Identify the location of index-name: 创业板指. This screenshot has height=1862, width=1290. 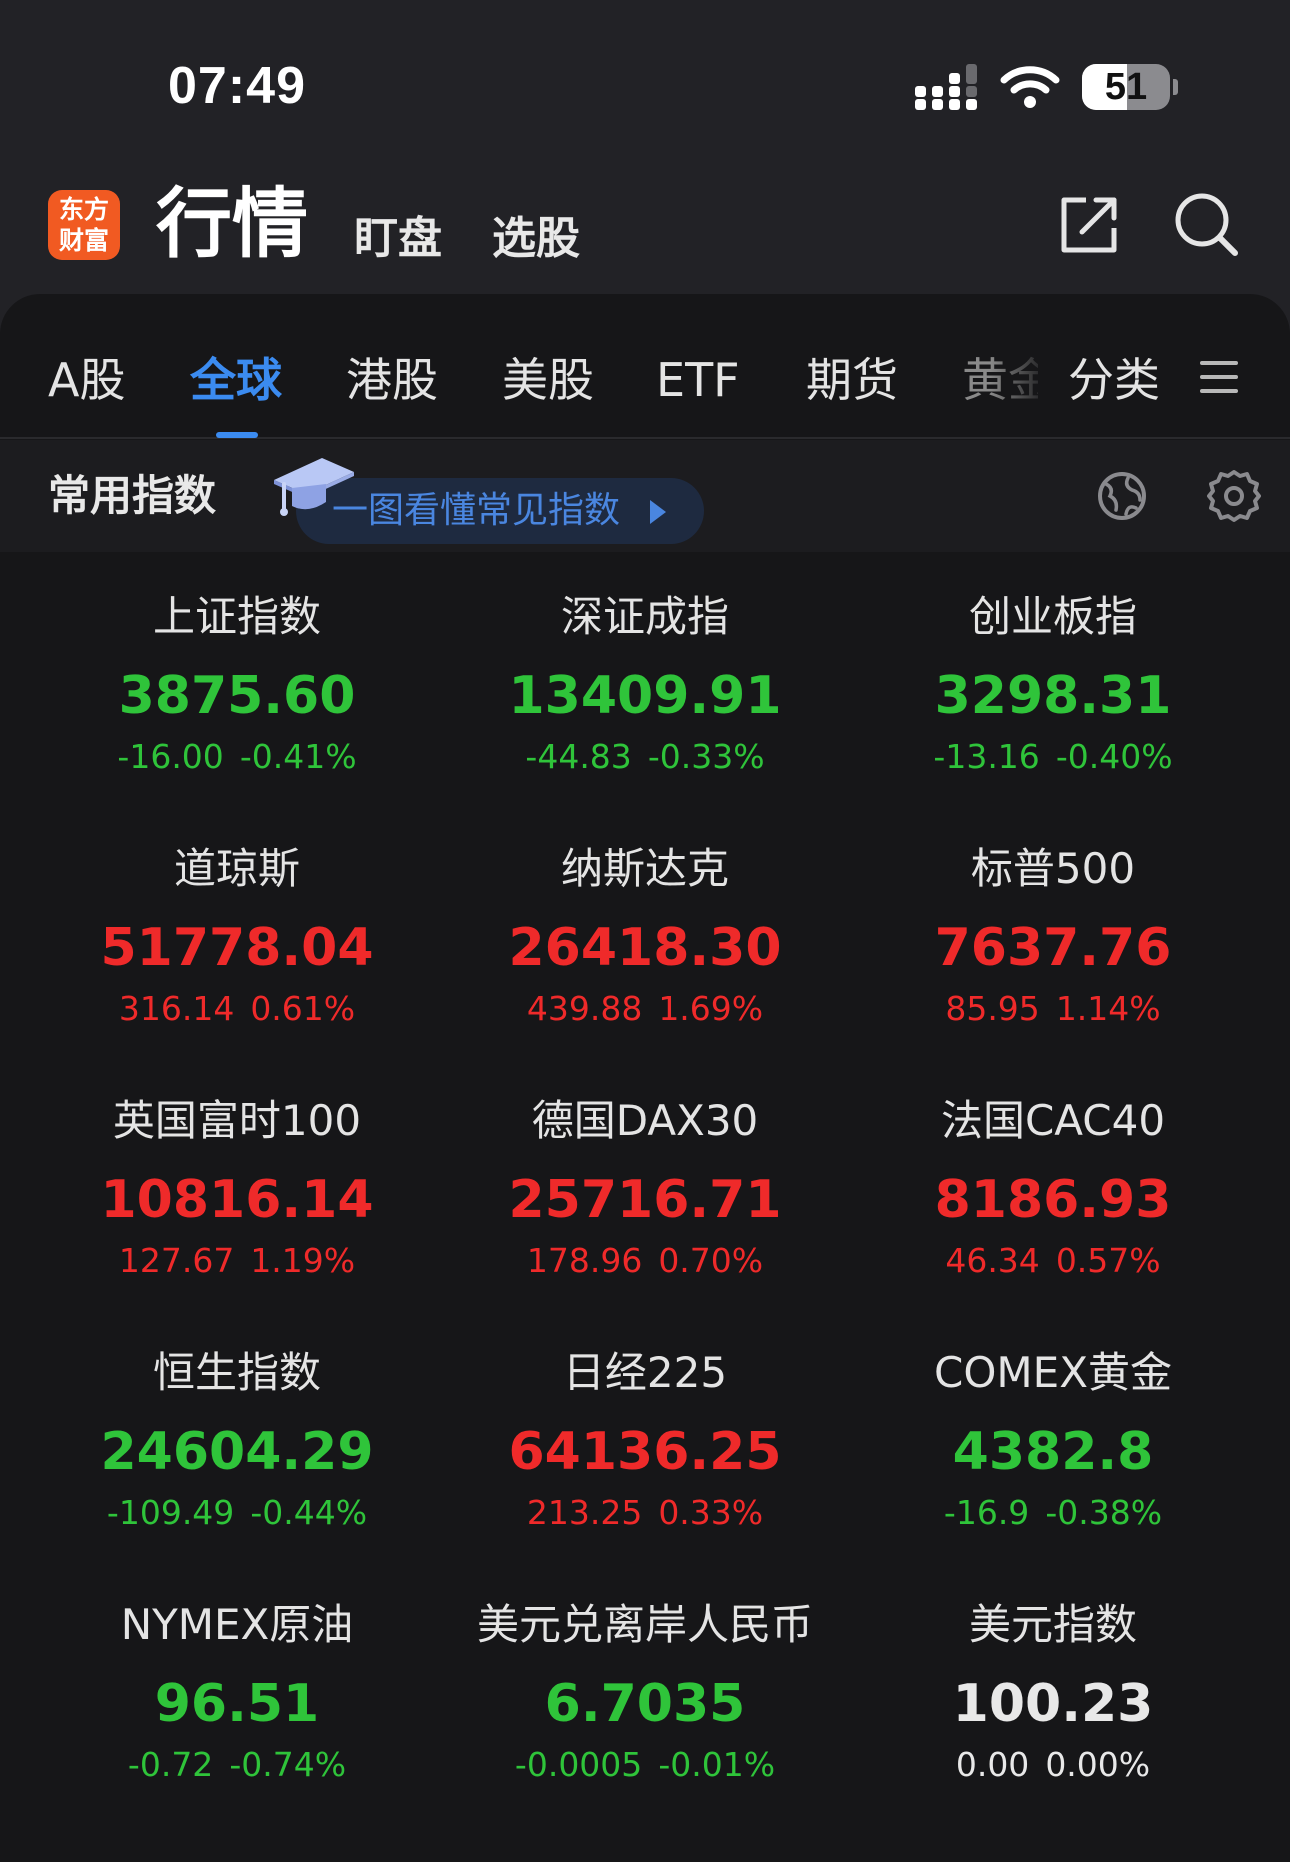
(1052, 616).